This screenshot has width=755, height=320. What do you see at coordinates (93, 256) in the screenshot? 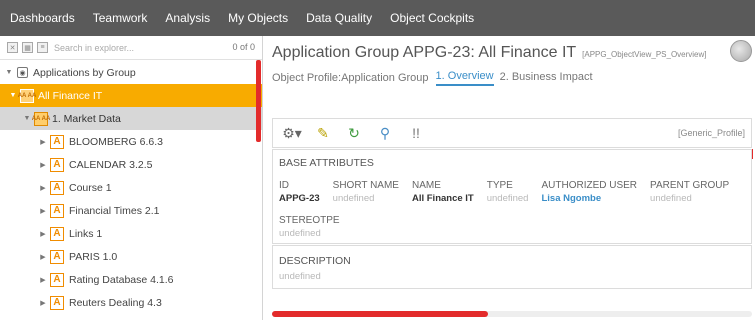
I see `tree-item-label: PARIS 1.0` at bounding box center [93, 256].